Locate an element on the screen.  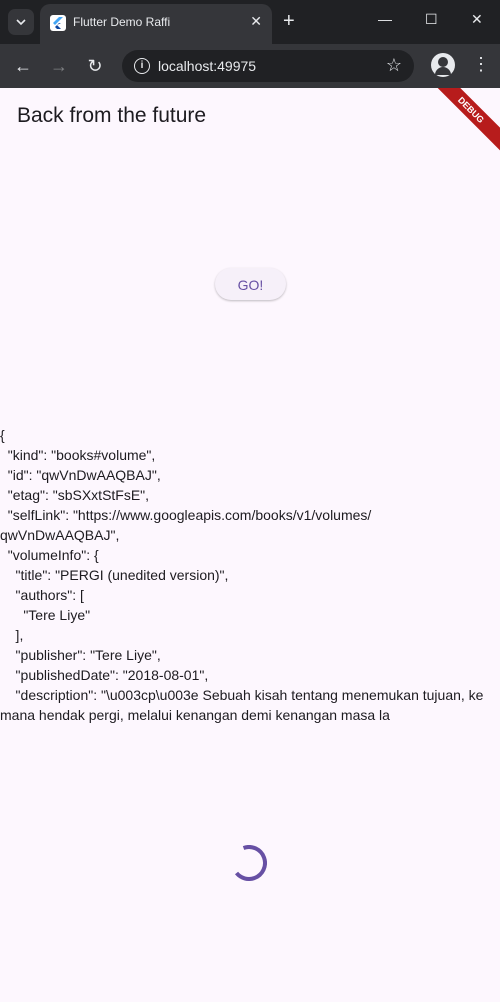
tab-close-icon: ✕ is located at coordinates (256, 21).